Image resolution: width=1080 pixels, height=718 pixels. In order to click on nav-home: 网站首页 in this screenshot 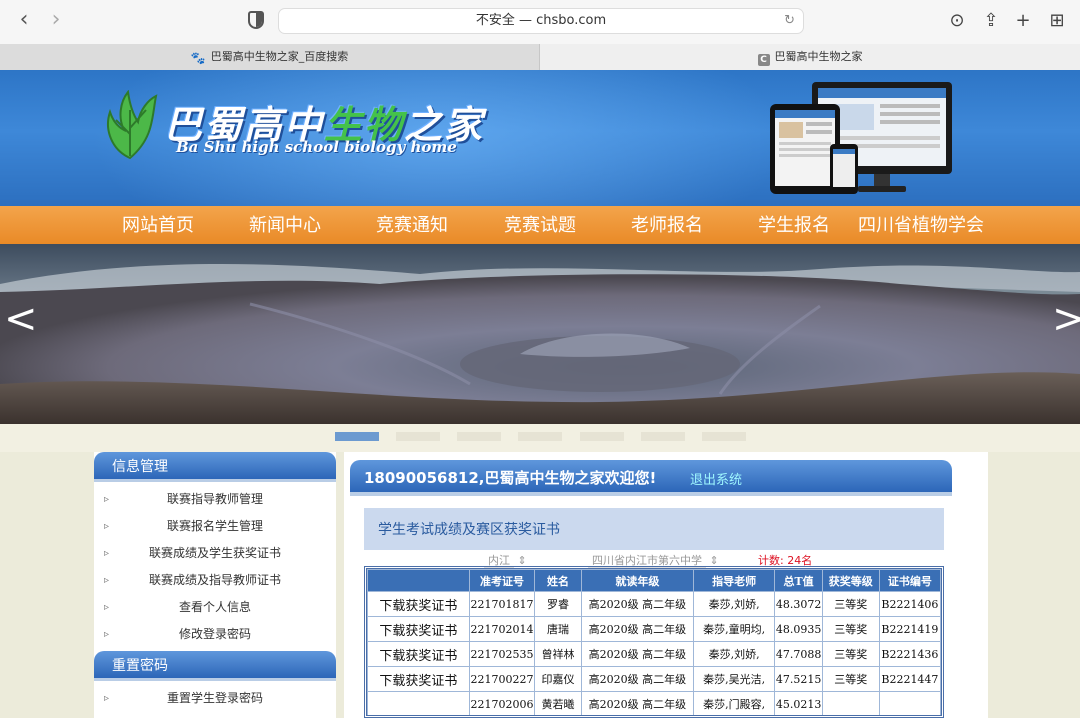, I will do `click(158, 225)`.